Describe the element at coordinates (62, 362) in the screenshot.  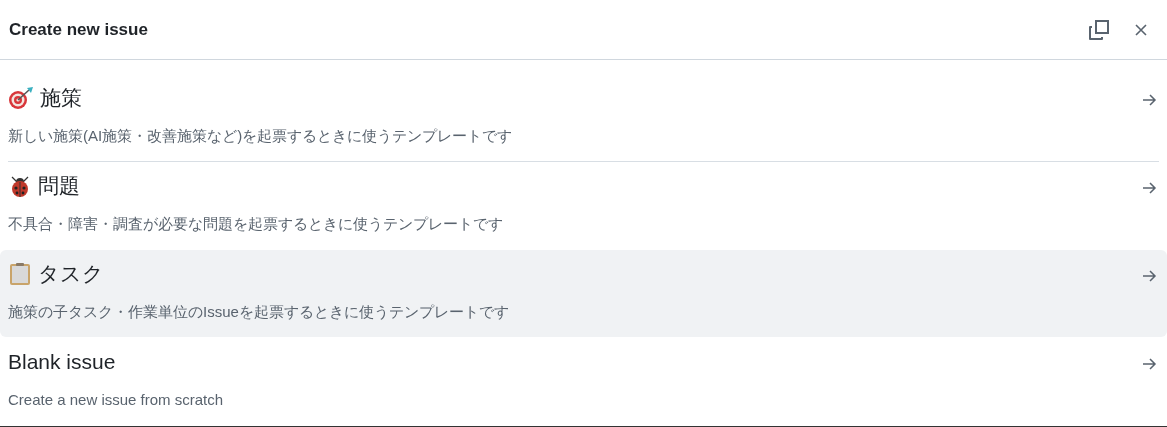
I see `template-title: Blank issue` at that location.